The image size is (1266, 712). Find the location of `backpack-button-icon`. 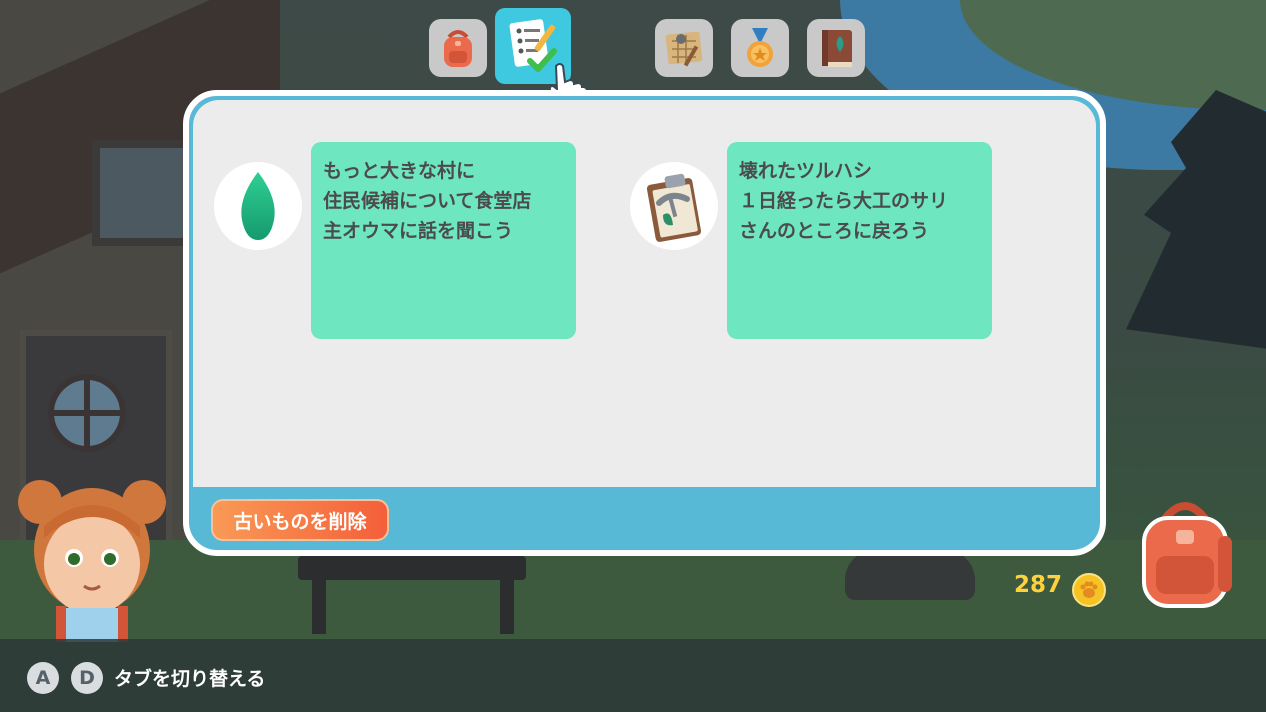

backpack-button-icon is located at coordinates (1185, 553).